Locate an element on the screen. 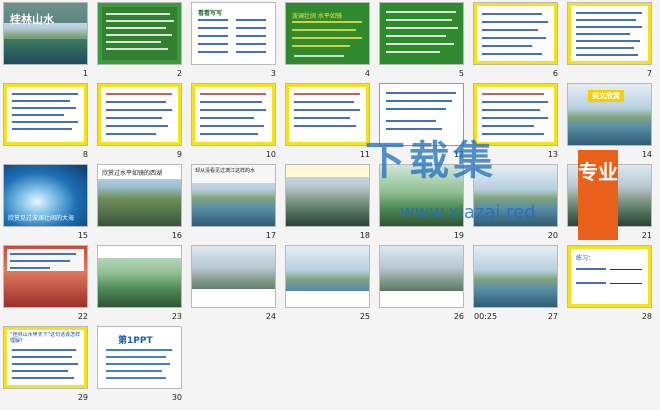 This screenshot has width=660, height=410. slide-thumb-5: 5 is located at coordinates (423, 40).